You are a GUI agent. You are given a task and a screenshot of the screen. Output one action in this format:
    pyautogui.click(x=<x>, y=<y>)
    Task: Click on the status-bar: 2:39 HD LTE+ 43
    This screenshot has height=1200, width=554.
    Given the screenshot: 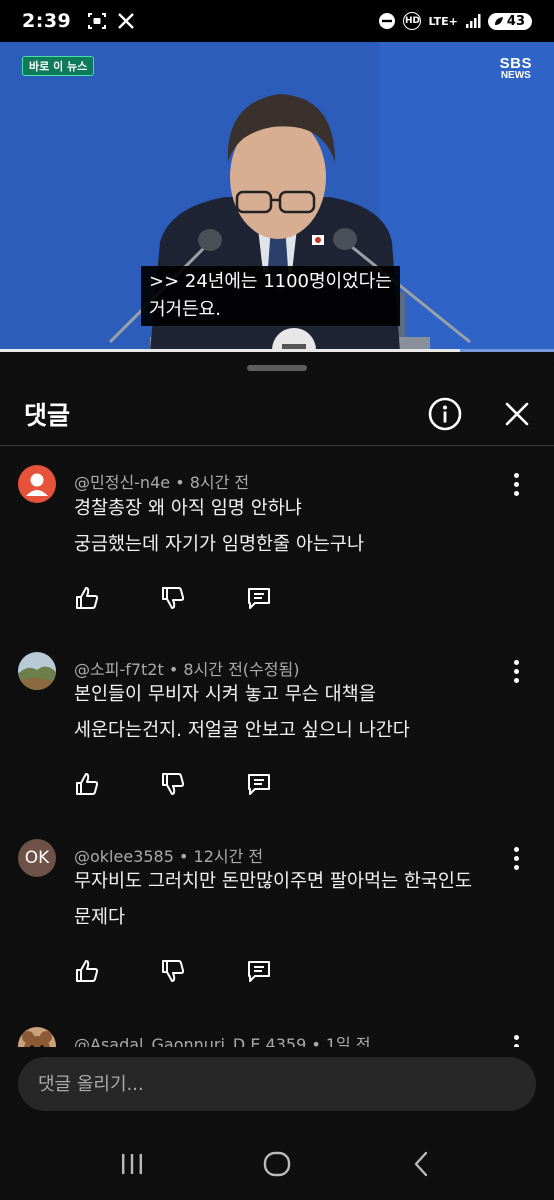 What is the action you would take?
    pyautogui.click(x=277, y=21)
    